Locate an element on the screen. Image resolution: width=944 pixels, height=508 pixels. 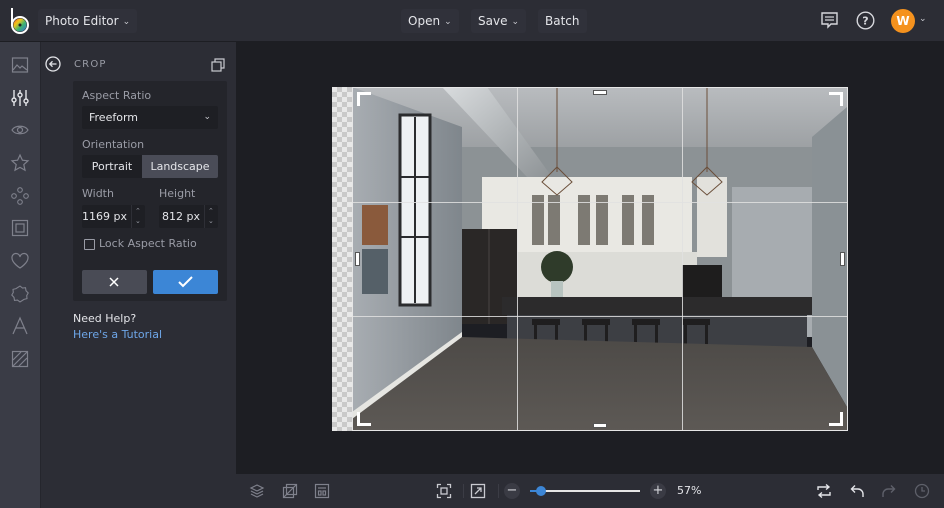
orientation-label: Orientation is located at coordinates (113, 144).